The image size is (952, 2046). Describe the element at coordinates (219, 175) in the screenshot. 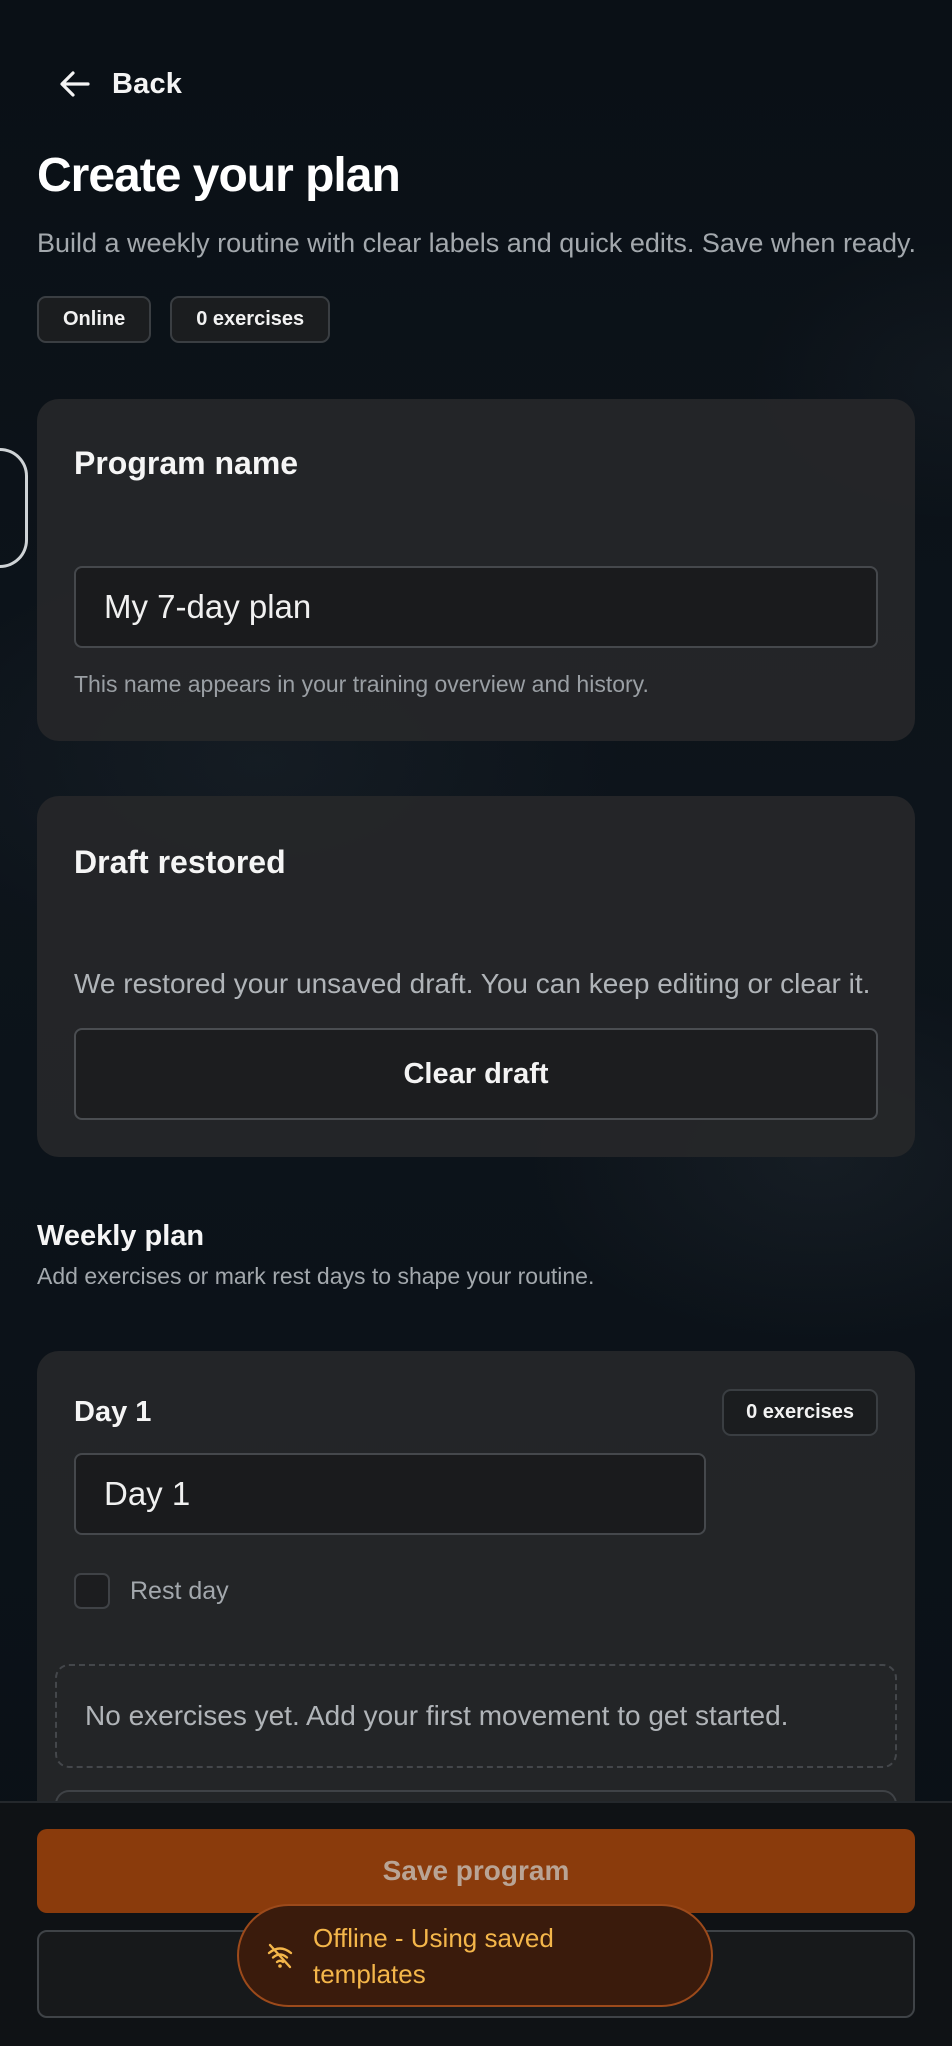

I see `page-title: Create your plan` at that location.